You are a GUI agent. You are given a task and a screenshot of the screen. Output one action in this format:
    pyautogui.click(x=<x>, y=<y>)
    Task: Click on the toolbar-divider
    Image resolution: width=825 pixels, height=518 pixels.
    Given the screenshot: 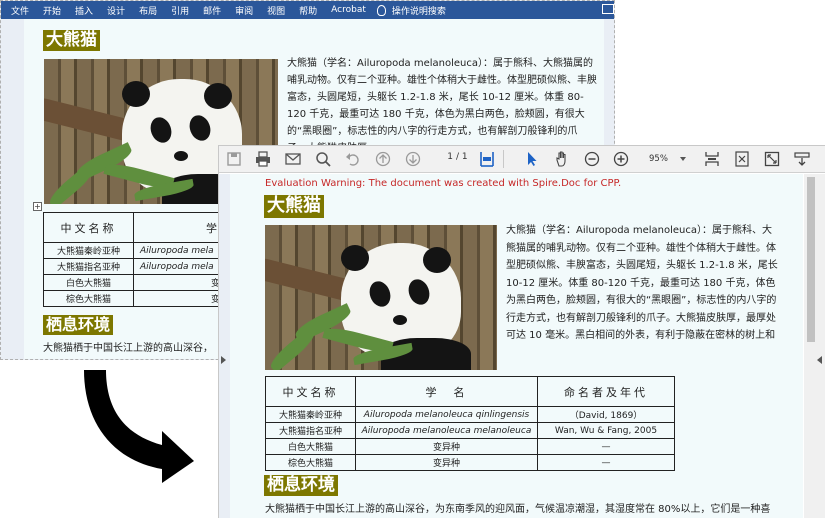 What is the action you would take?
    pyautogui.click(x=503, y=159)
    